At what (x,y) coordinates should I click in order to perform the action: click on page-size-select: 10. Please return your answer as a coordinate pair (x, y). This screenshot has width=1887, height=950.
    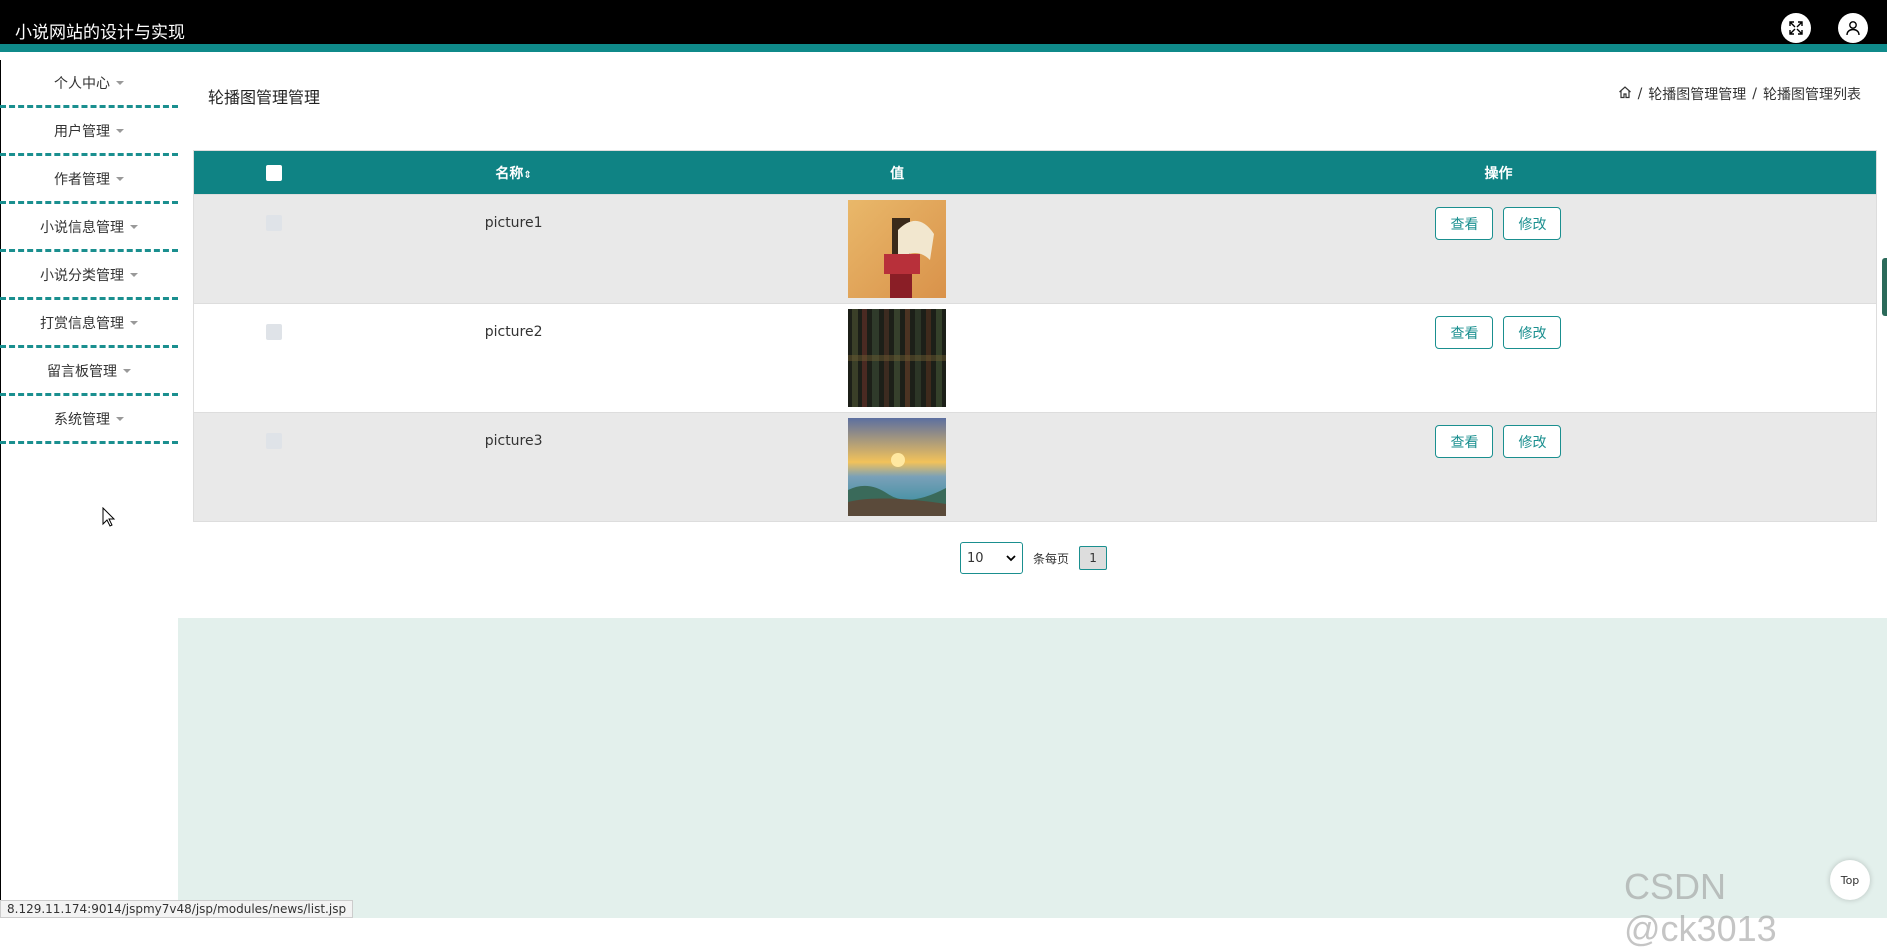
    Looking at the image, I should click on (991, 558).